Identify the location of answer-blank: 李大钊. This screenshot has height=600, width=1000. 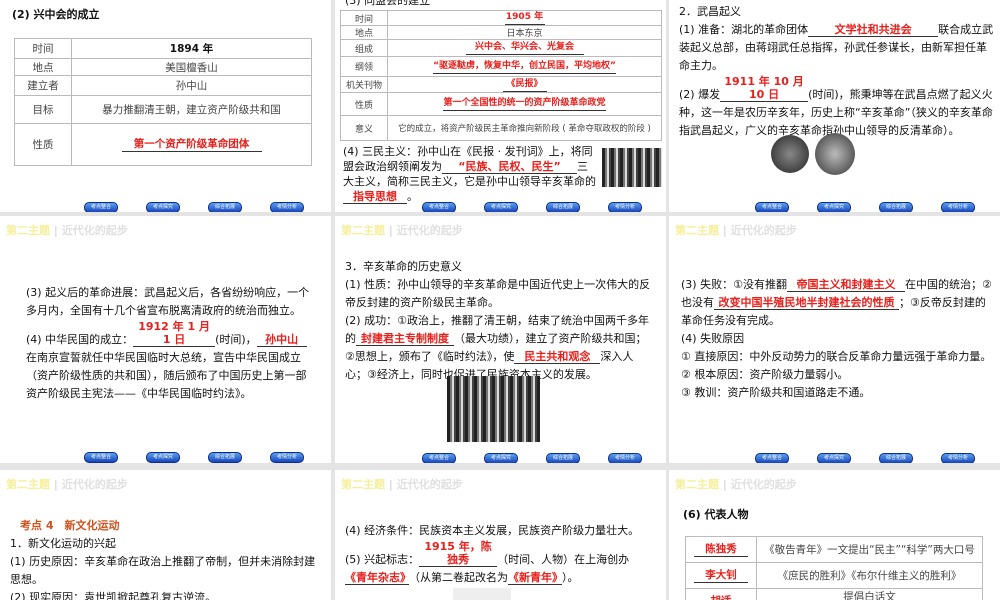
(721, 576).